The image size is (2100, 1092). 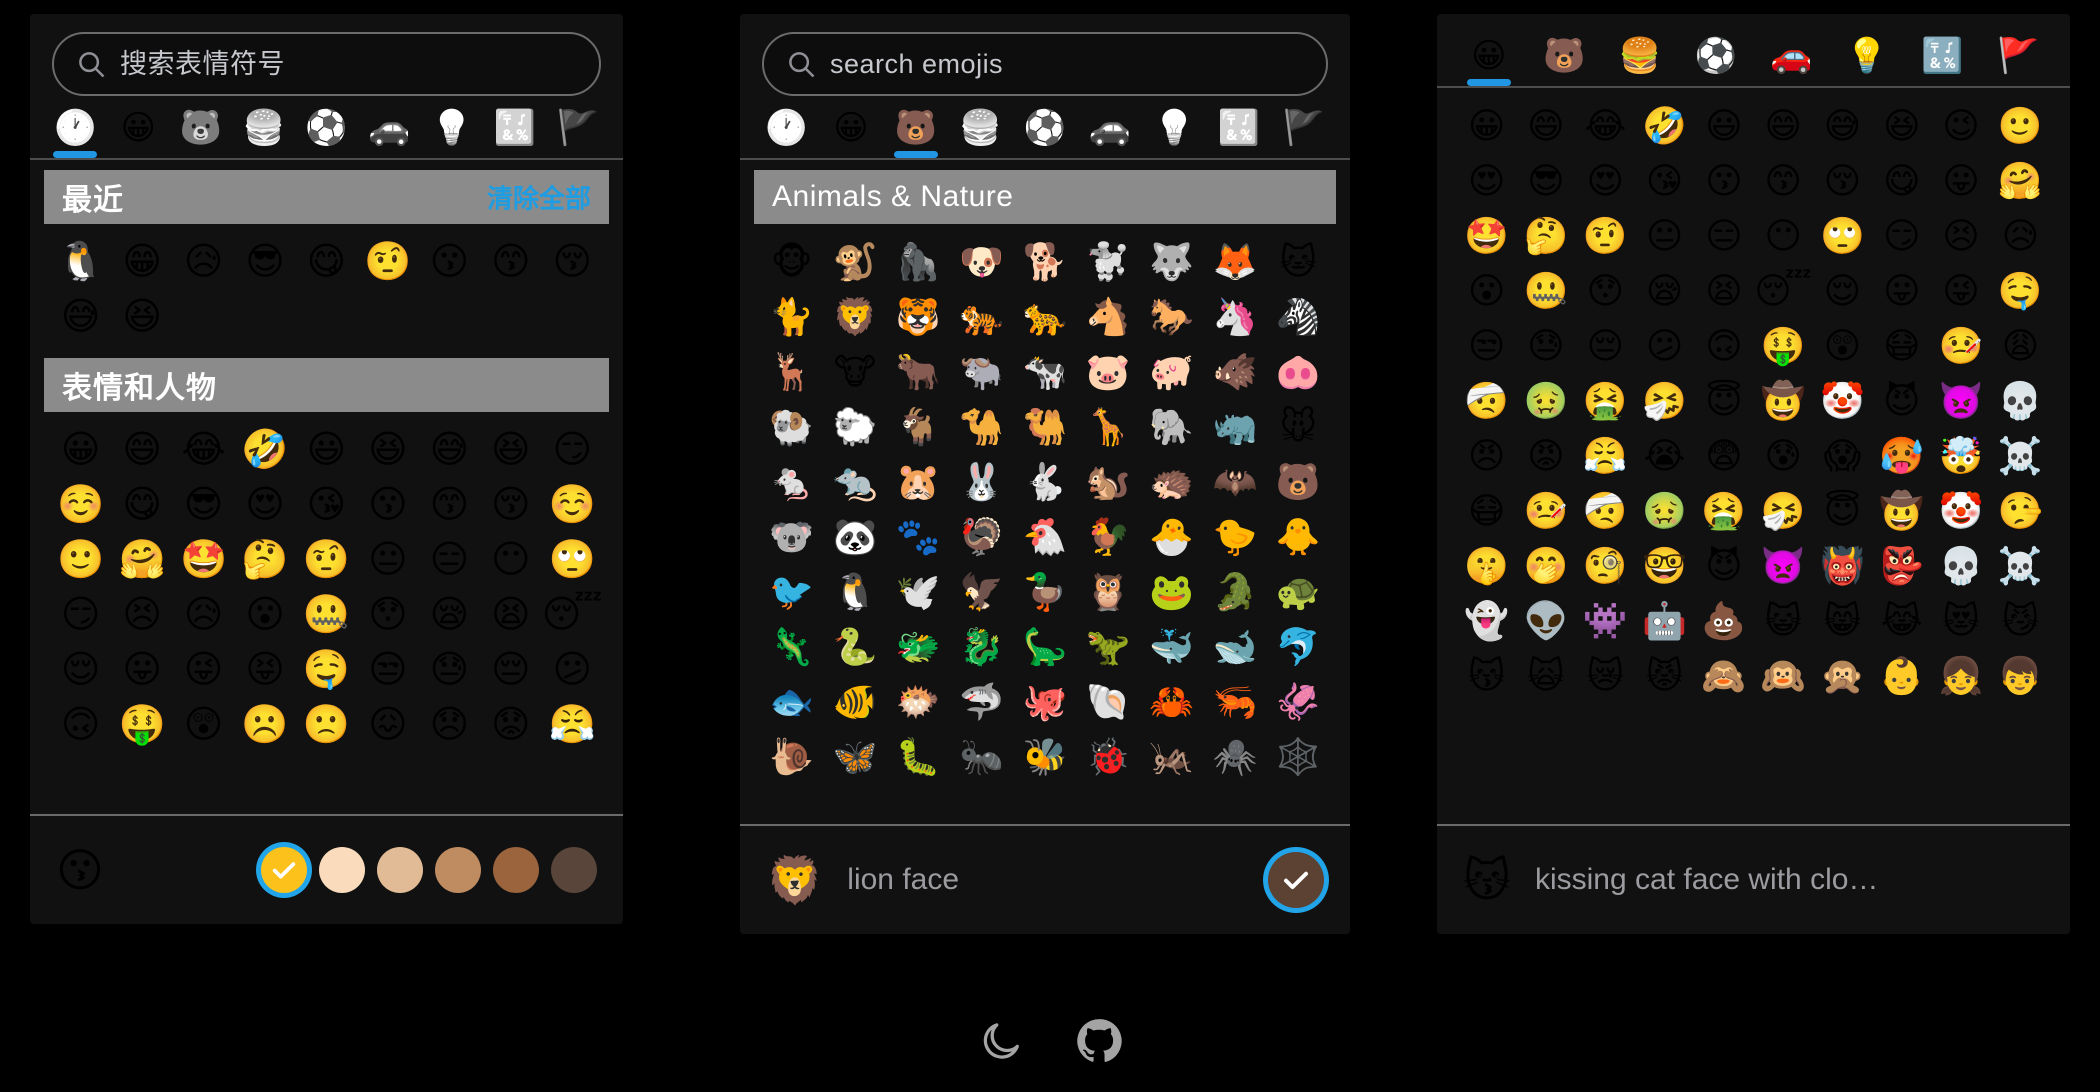 What do you see at coordinates (1901, 675) in the screenshot?
I see `emoji-cell: 👶` at bounding box center [1901, 675].